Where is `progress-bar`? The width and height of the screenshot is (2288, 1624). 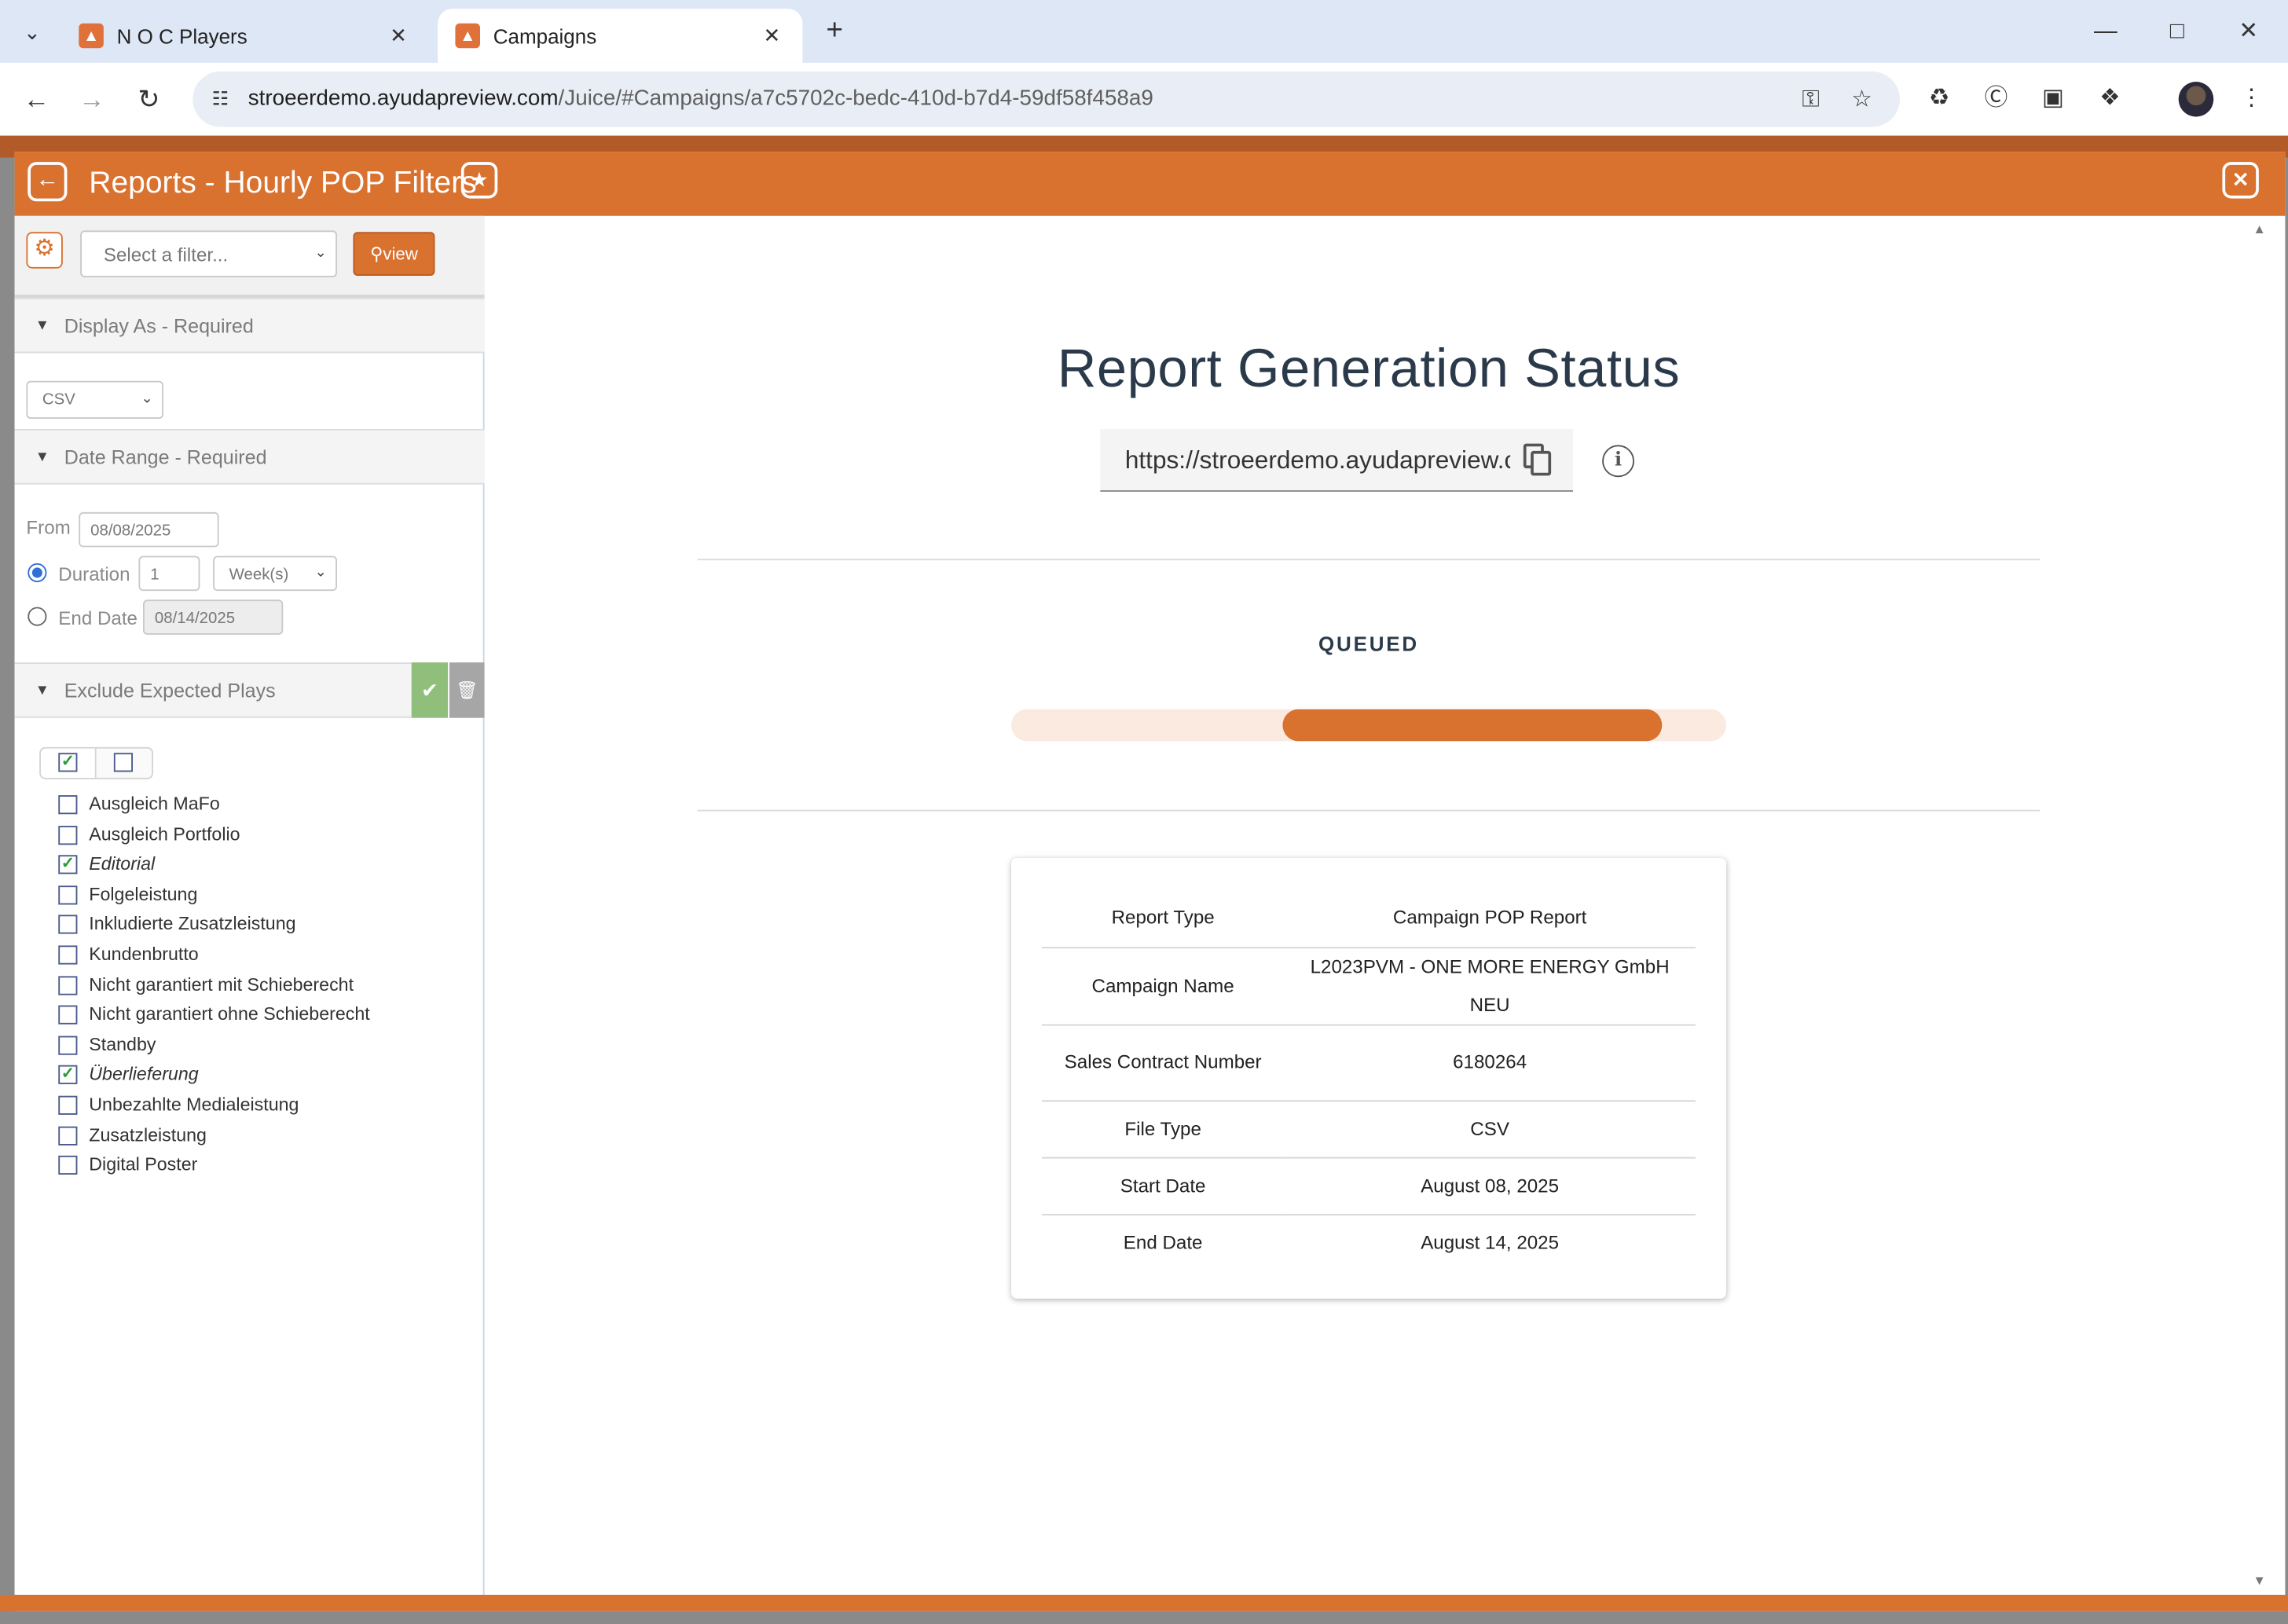
progress-bar is located at coordinates (1369, 725).